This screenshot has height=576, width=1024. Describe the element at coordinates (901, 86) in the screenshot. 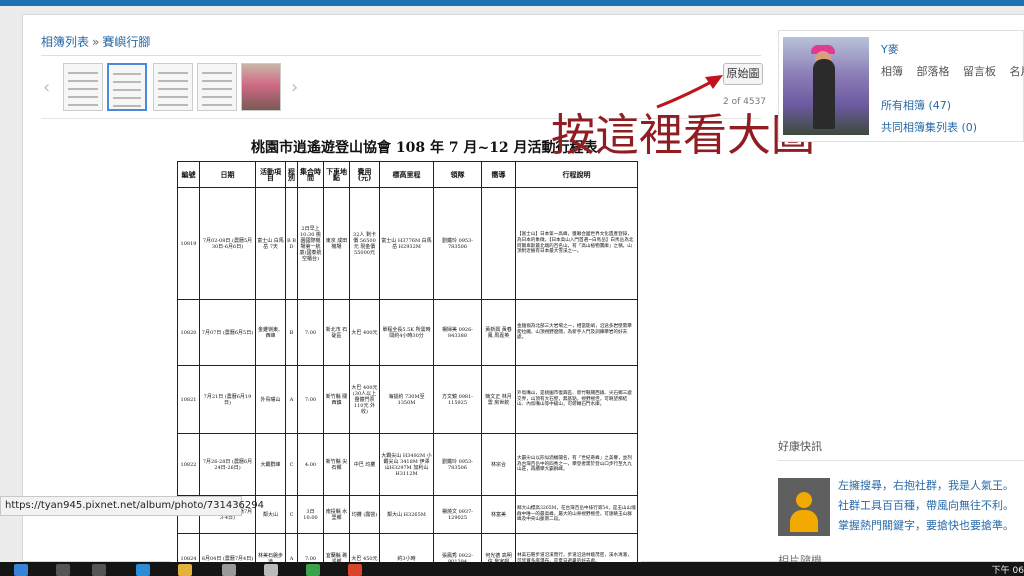

I see `profile-card: Y麥 相簿 部落格 留言板 名片 所有相簿 (47) 共同相簿集列表 (0)` at that location.